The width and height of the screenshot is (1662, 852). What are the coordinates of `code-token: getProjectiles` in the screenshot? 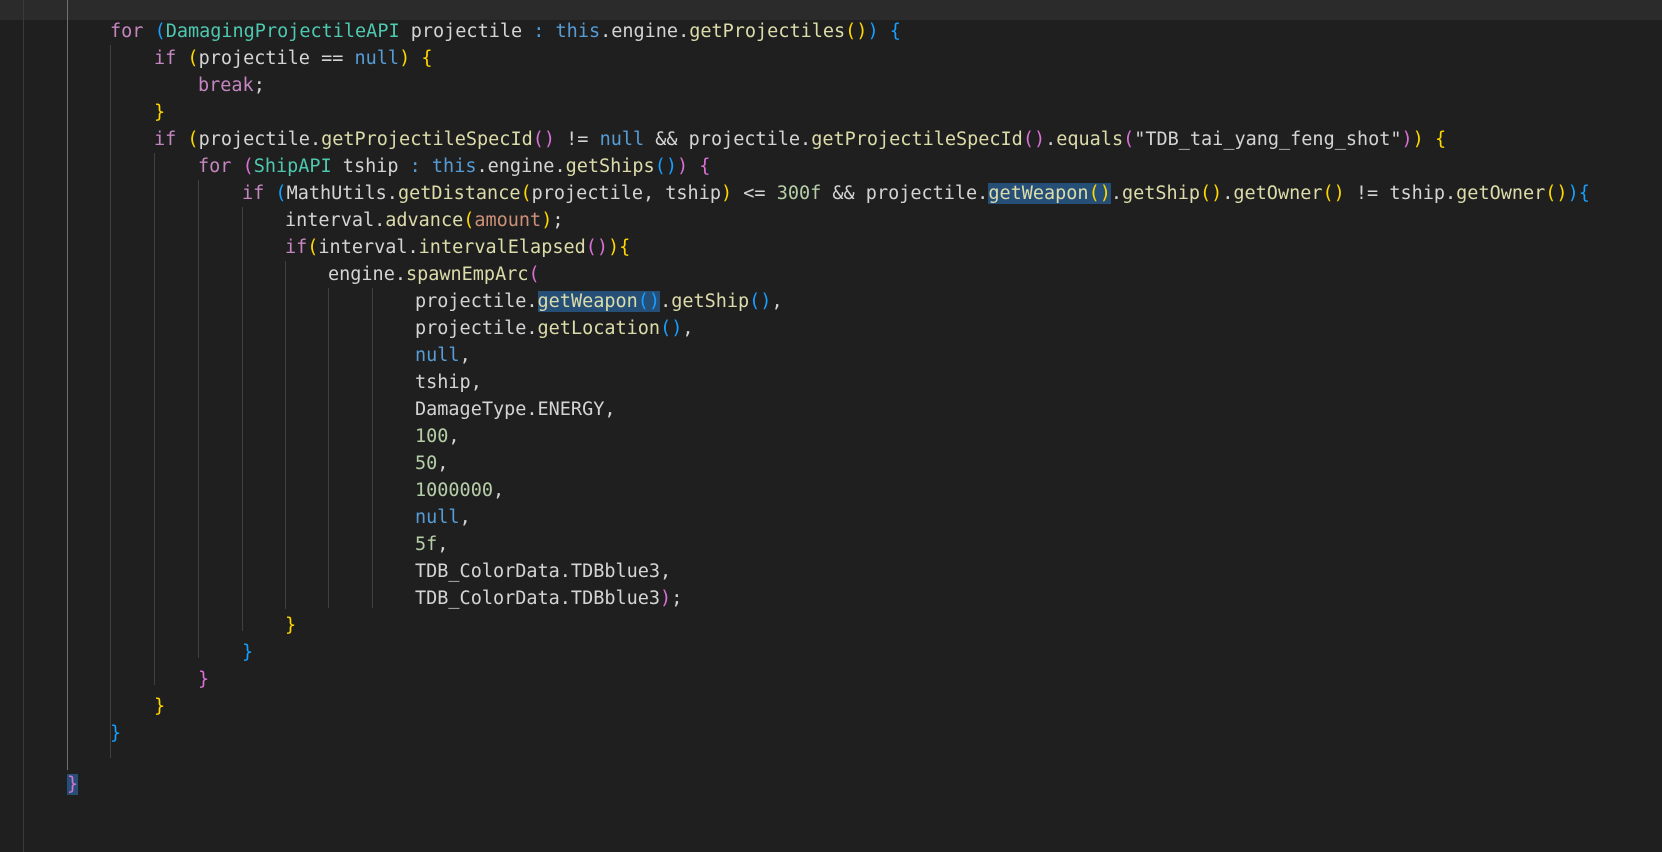 It's located at (767, 31).